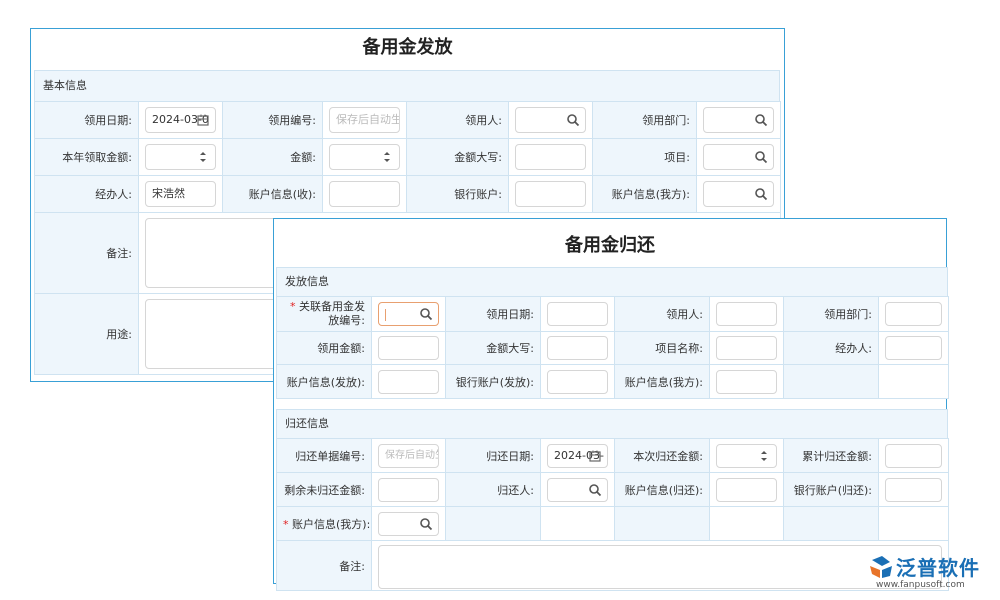  I want to click on returner-input, so click(577, 489).